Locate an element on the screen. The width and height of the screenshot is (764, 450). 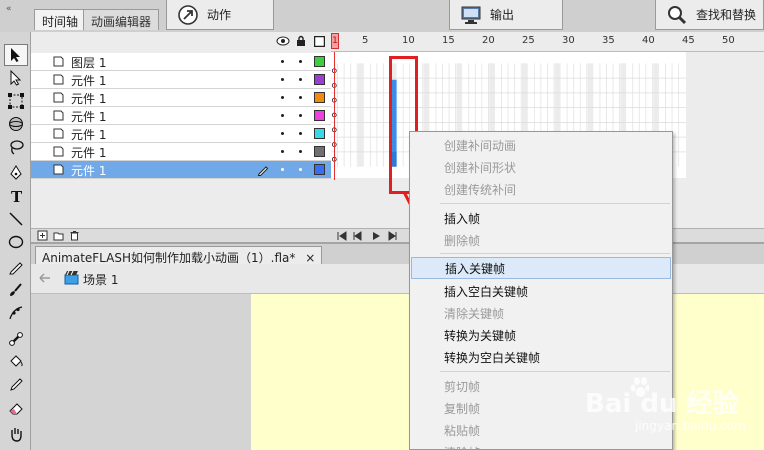
playhead-marker: 1 is located at coordinates (335, 41).